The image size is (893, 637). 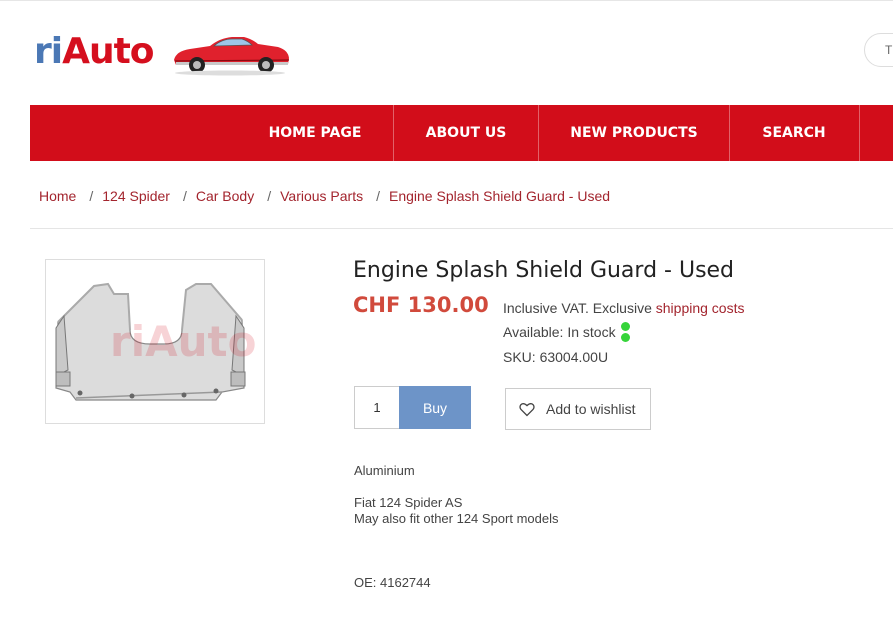 I want to click on nav-home-page: HOME PAGE, so click(x=315, y=133).